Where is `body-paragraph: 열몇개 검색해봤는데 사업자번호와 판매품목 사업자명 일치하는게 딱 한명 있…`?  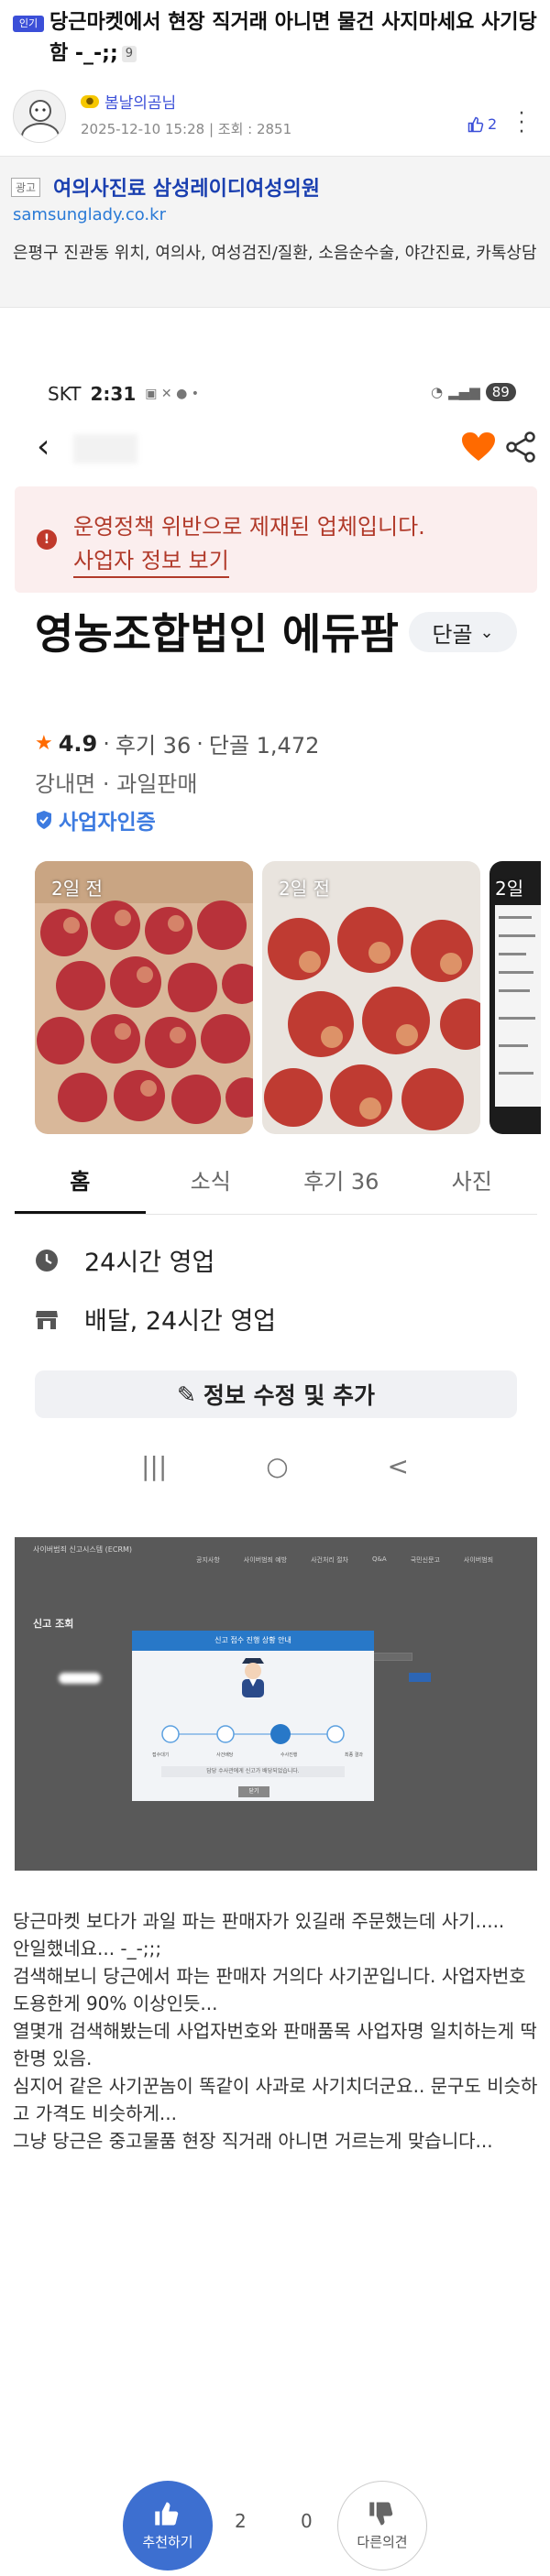 body-paragraph: 열몇개 검색해봤는데 사업자번호와 판매품목 사업자명 일치하는게 딱 한명 있… is located at coordinates (275, 2045).